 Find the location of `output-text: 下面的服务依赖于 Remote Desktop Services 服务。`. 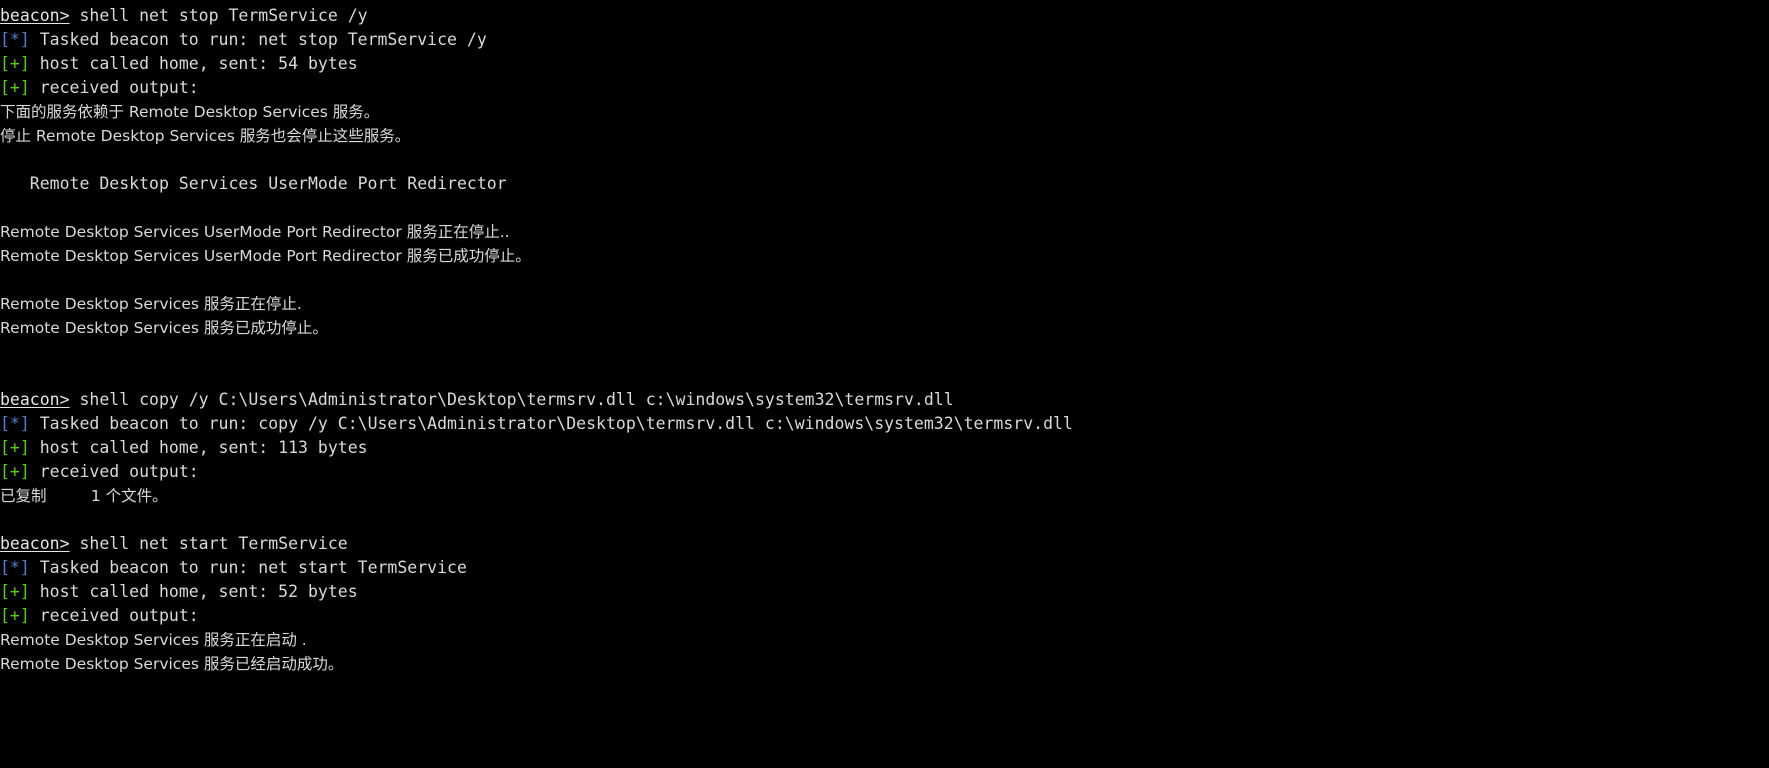

output-text: 下面的服务依赖于 Remote Desktop Services 服务。 is located at coordinates (190, 112).